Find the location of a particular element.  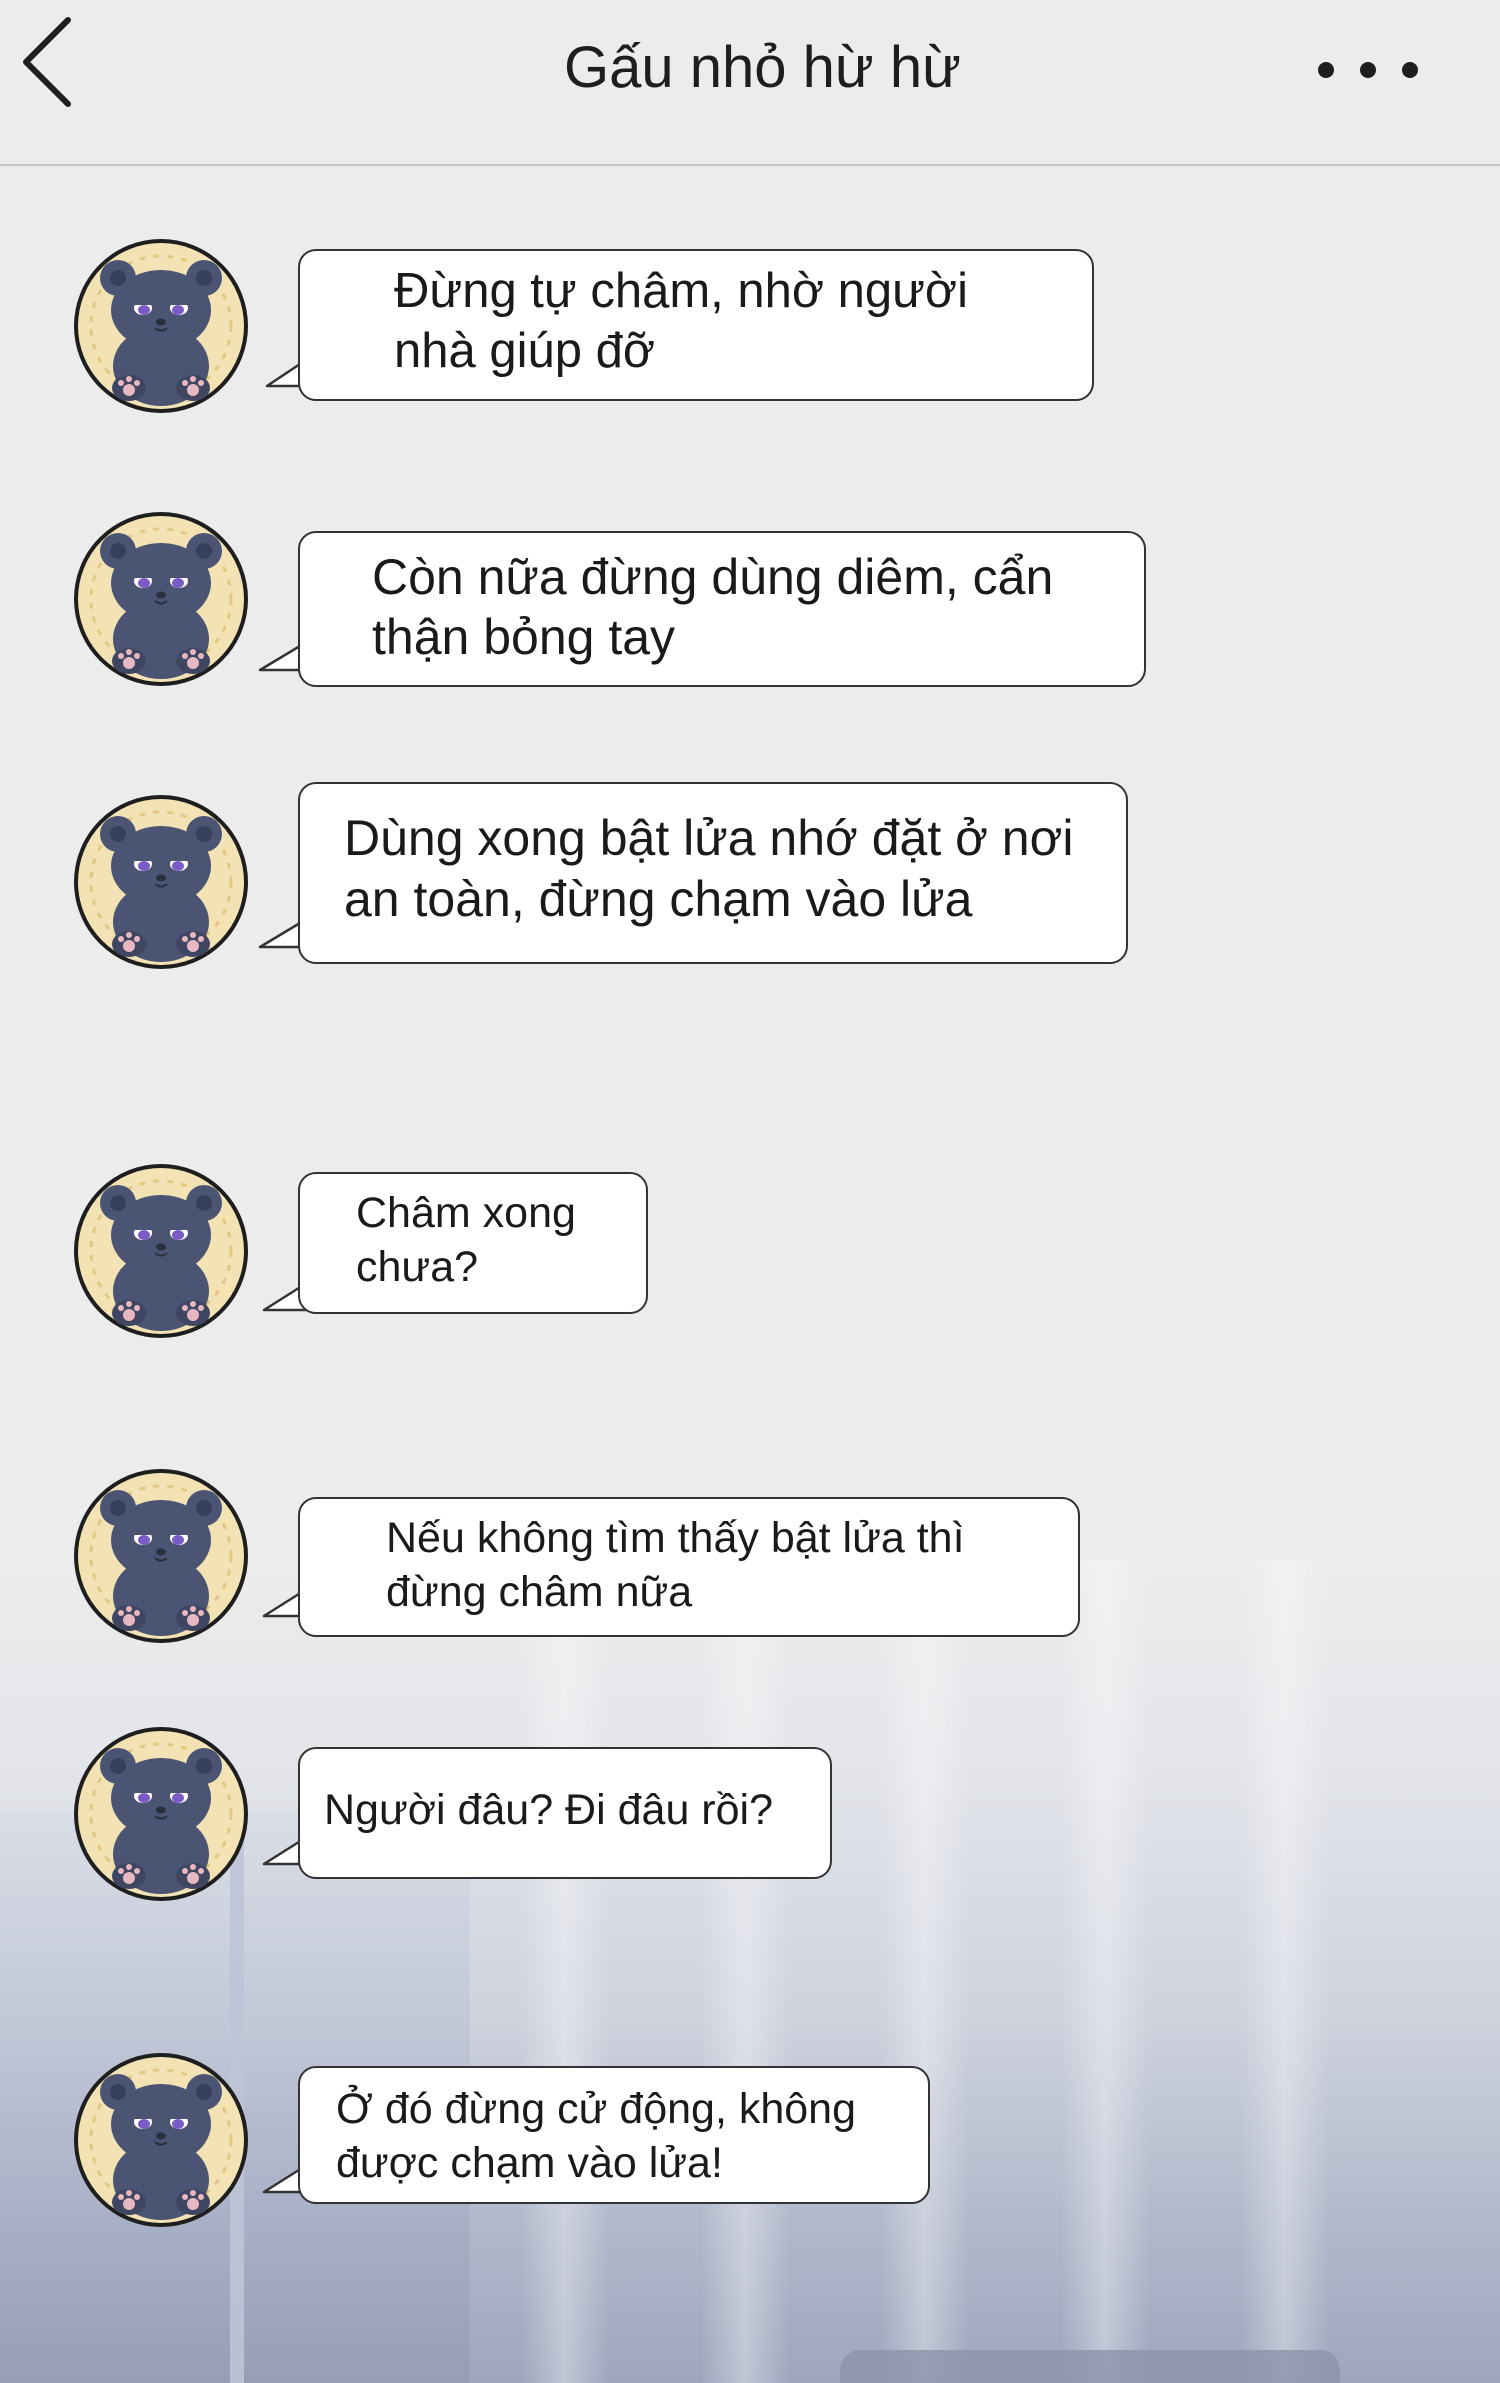

message-text: Châm xong chưa? is located at coordinates (466, 1240).